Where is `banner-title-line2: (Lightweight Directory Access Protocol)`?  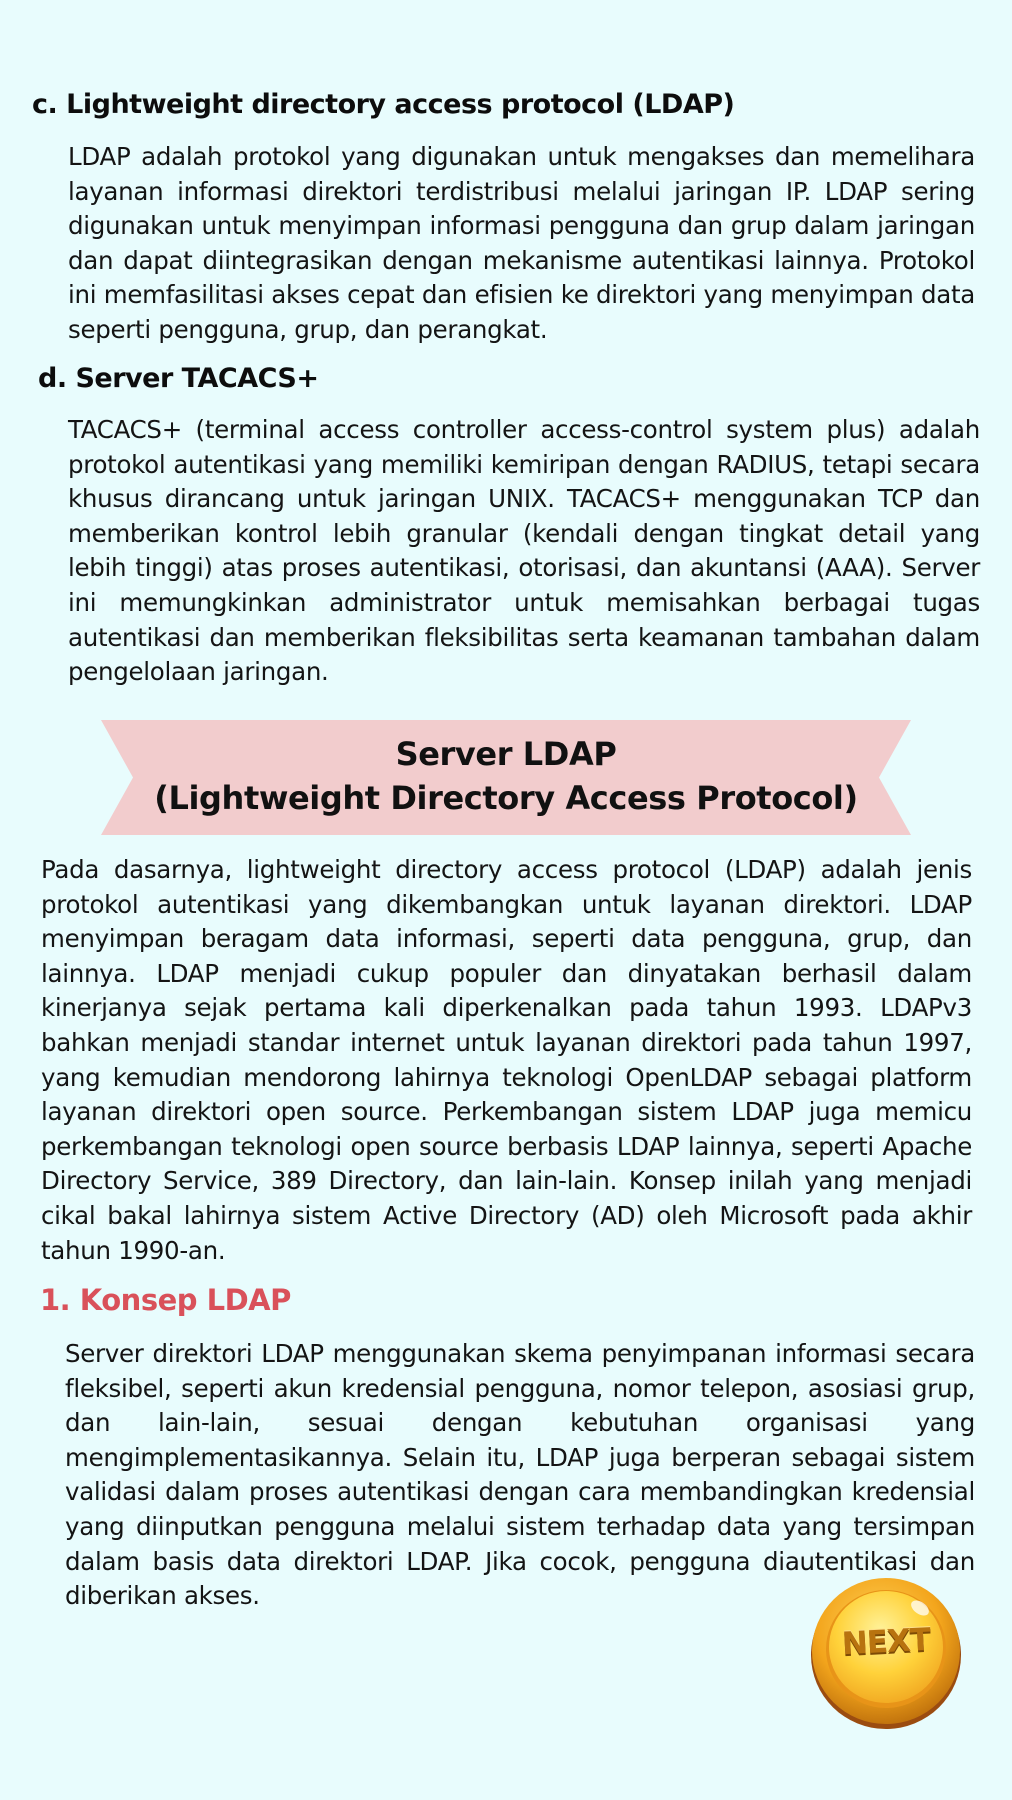
banner-title-line2: (Lightweight Directory Access Protocol) is located at coordinates (506, 798).